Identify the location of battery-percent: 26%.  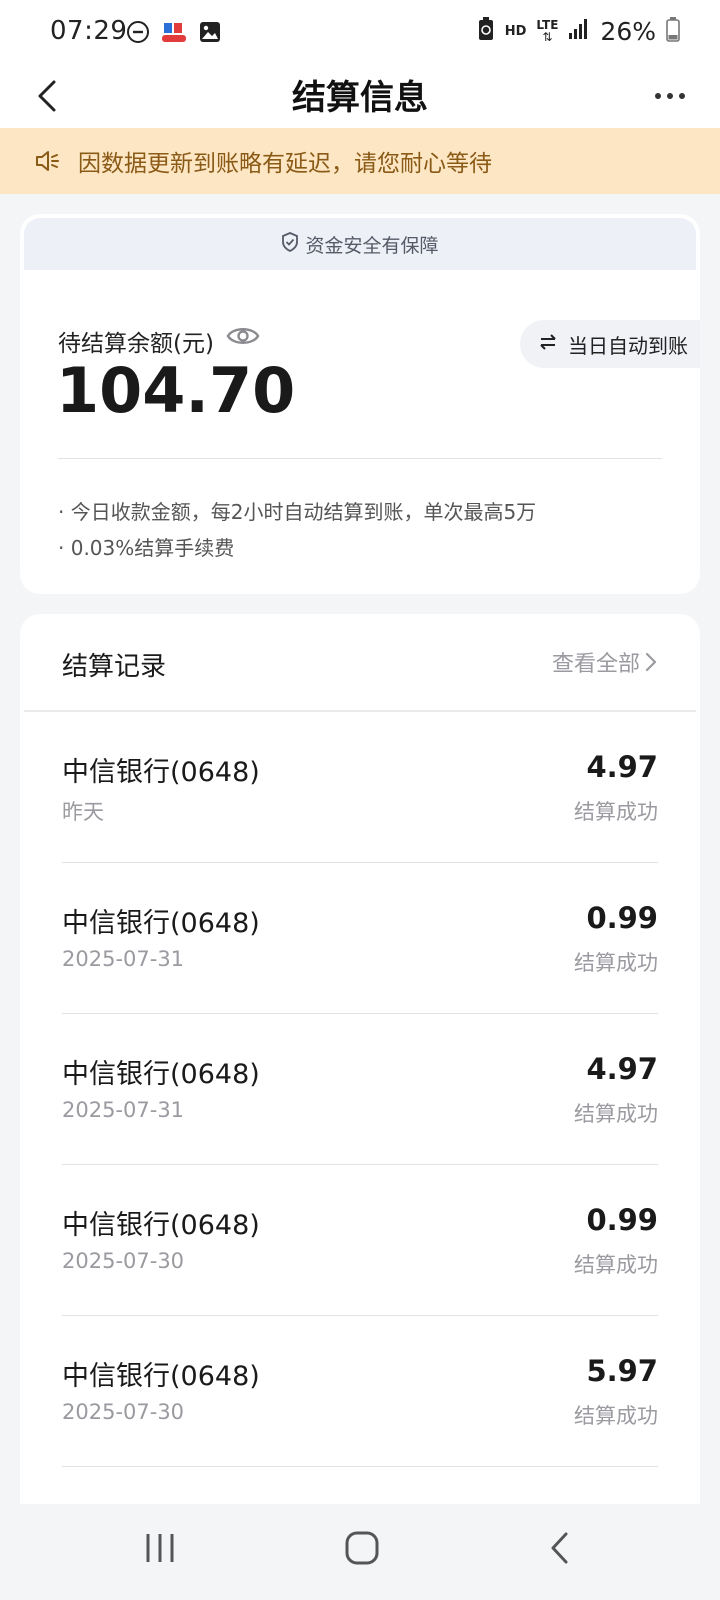
(628, 31).